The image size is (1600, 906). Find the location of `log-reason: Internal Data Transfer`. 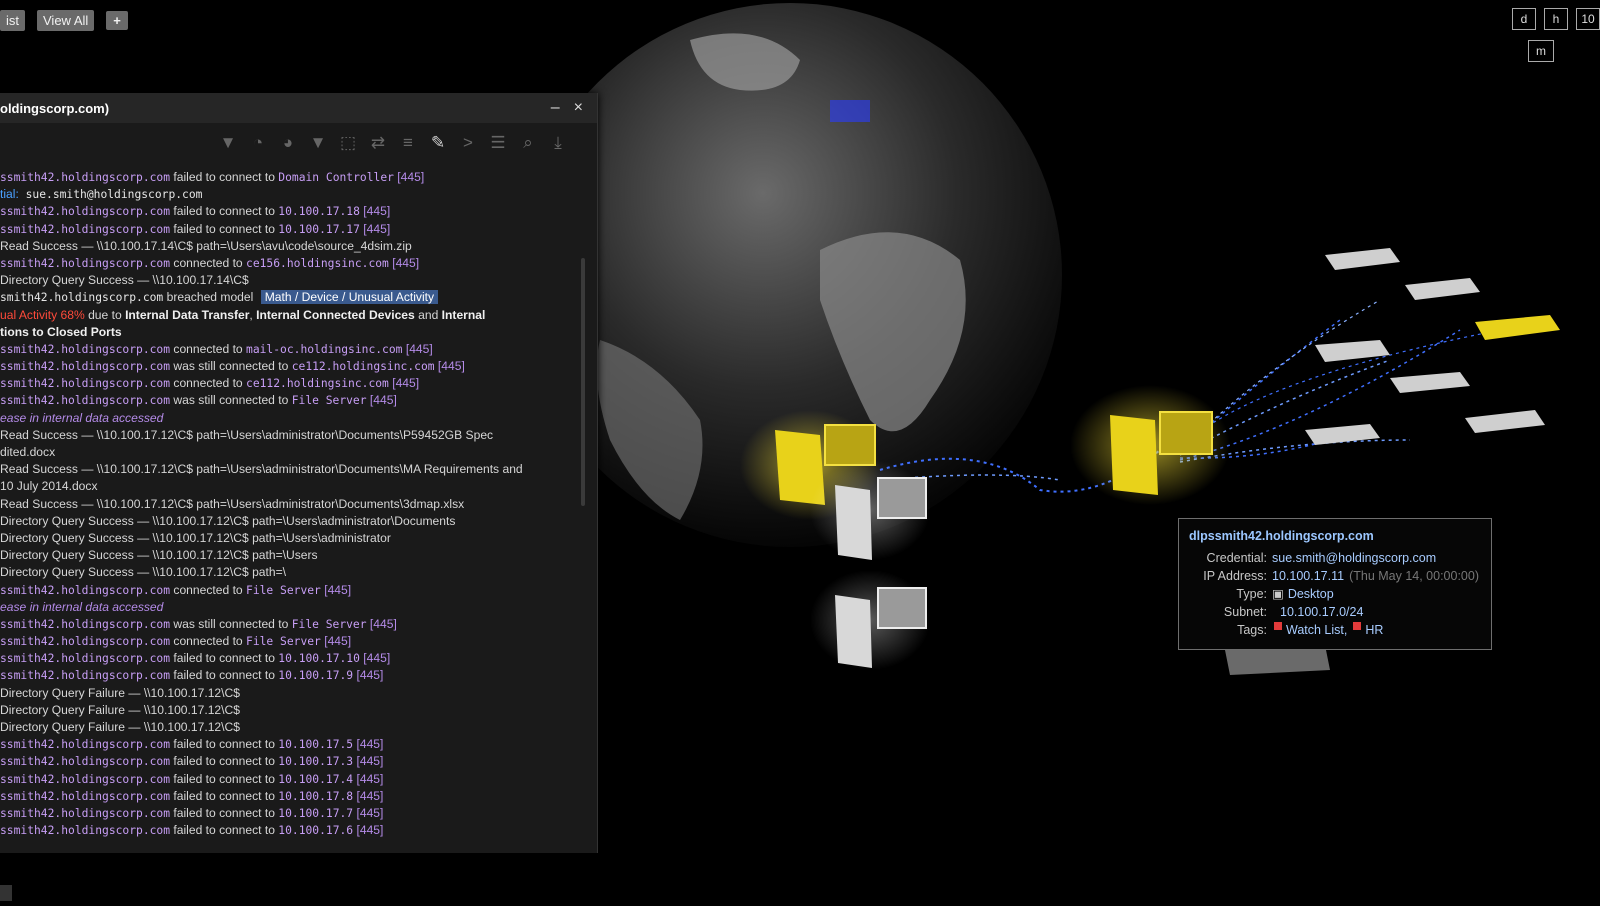

log-reason: Internal Data Transfer is located at coordinates (187, 314).